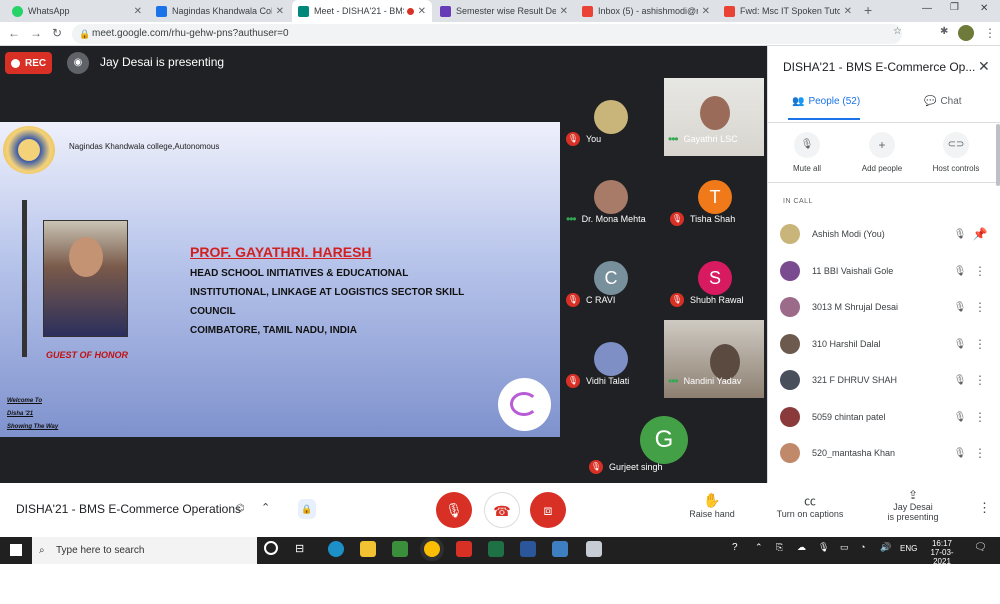  Describe the element at coordinates (220, 11) in the screenshot. I see `tab-college: Nagindas Khandwala College ✕` at that location.